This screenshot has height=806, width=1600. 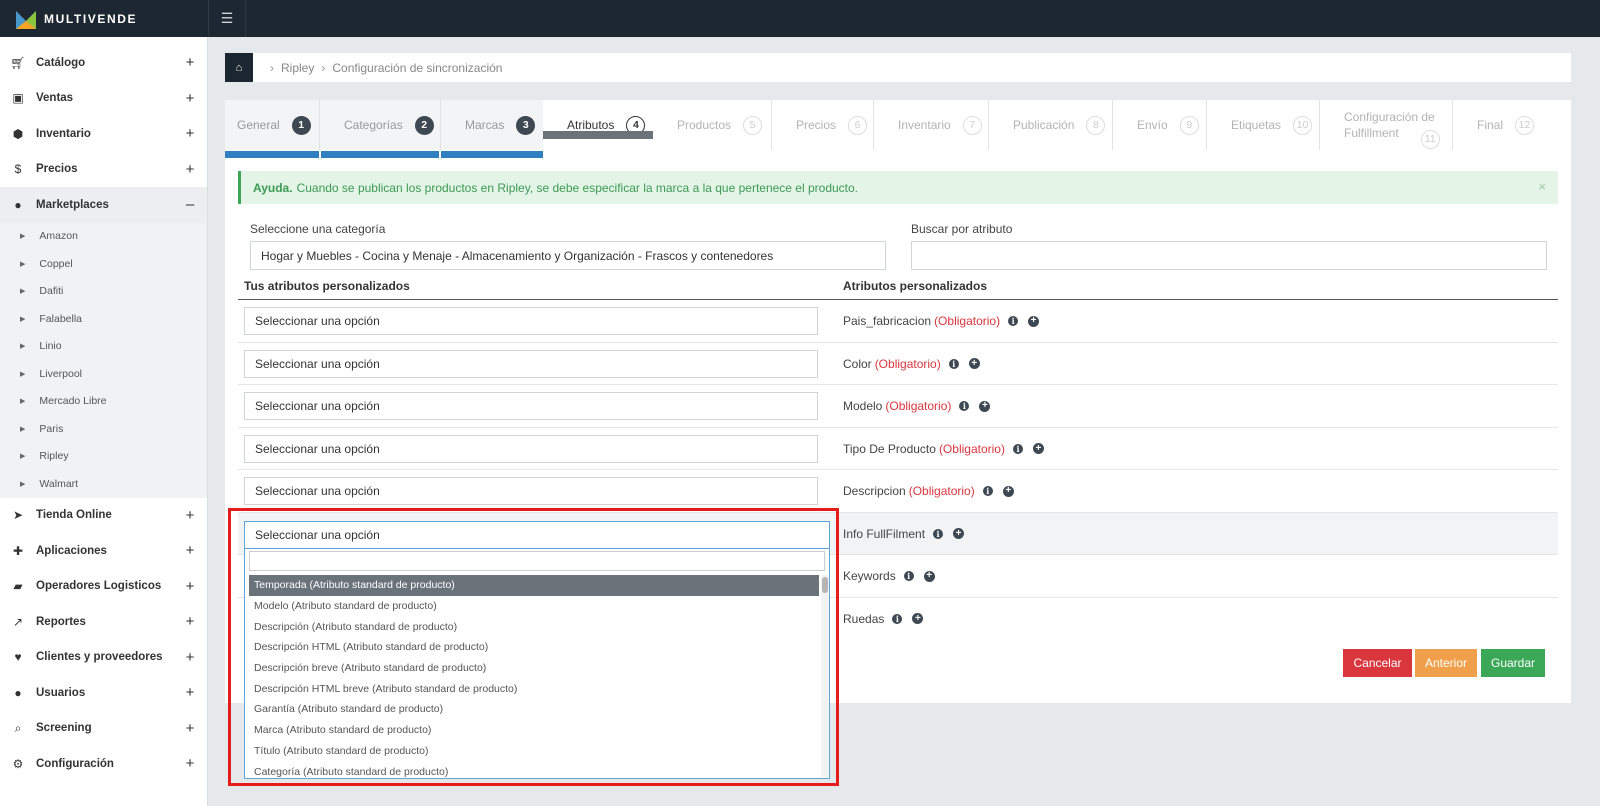 What do you see at coordinates (857, 363) in the screenshot?
I see `attribute-name: Color` at bounding box center [857, 363].